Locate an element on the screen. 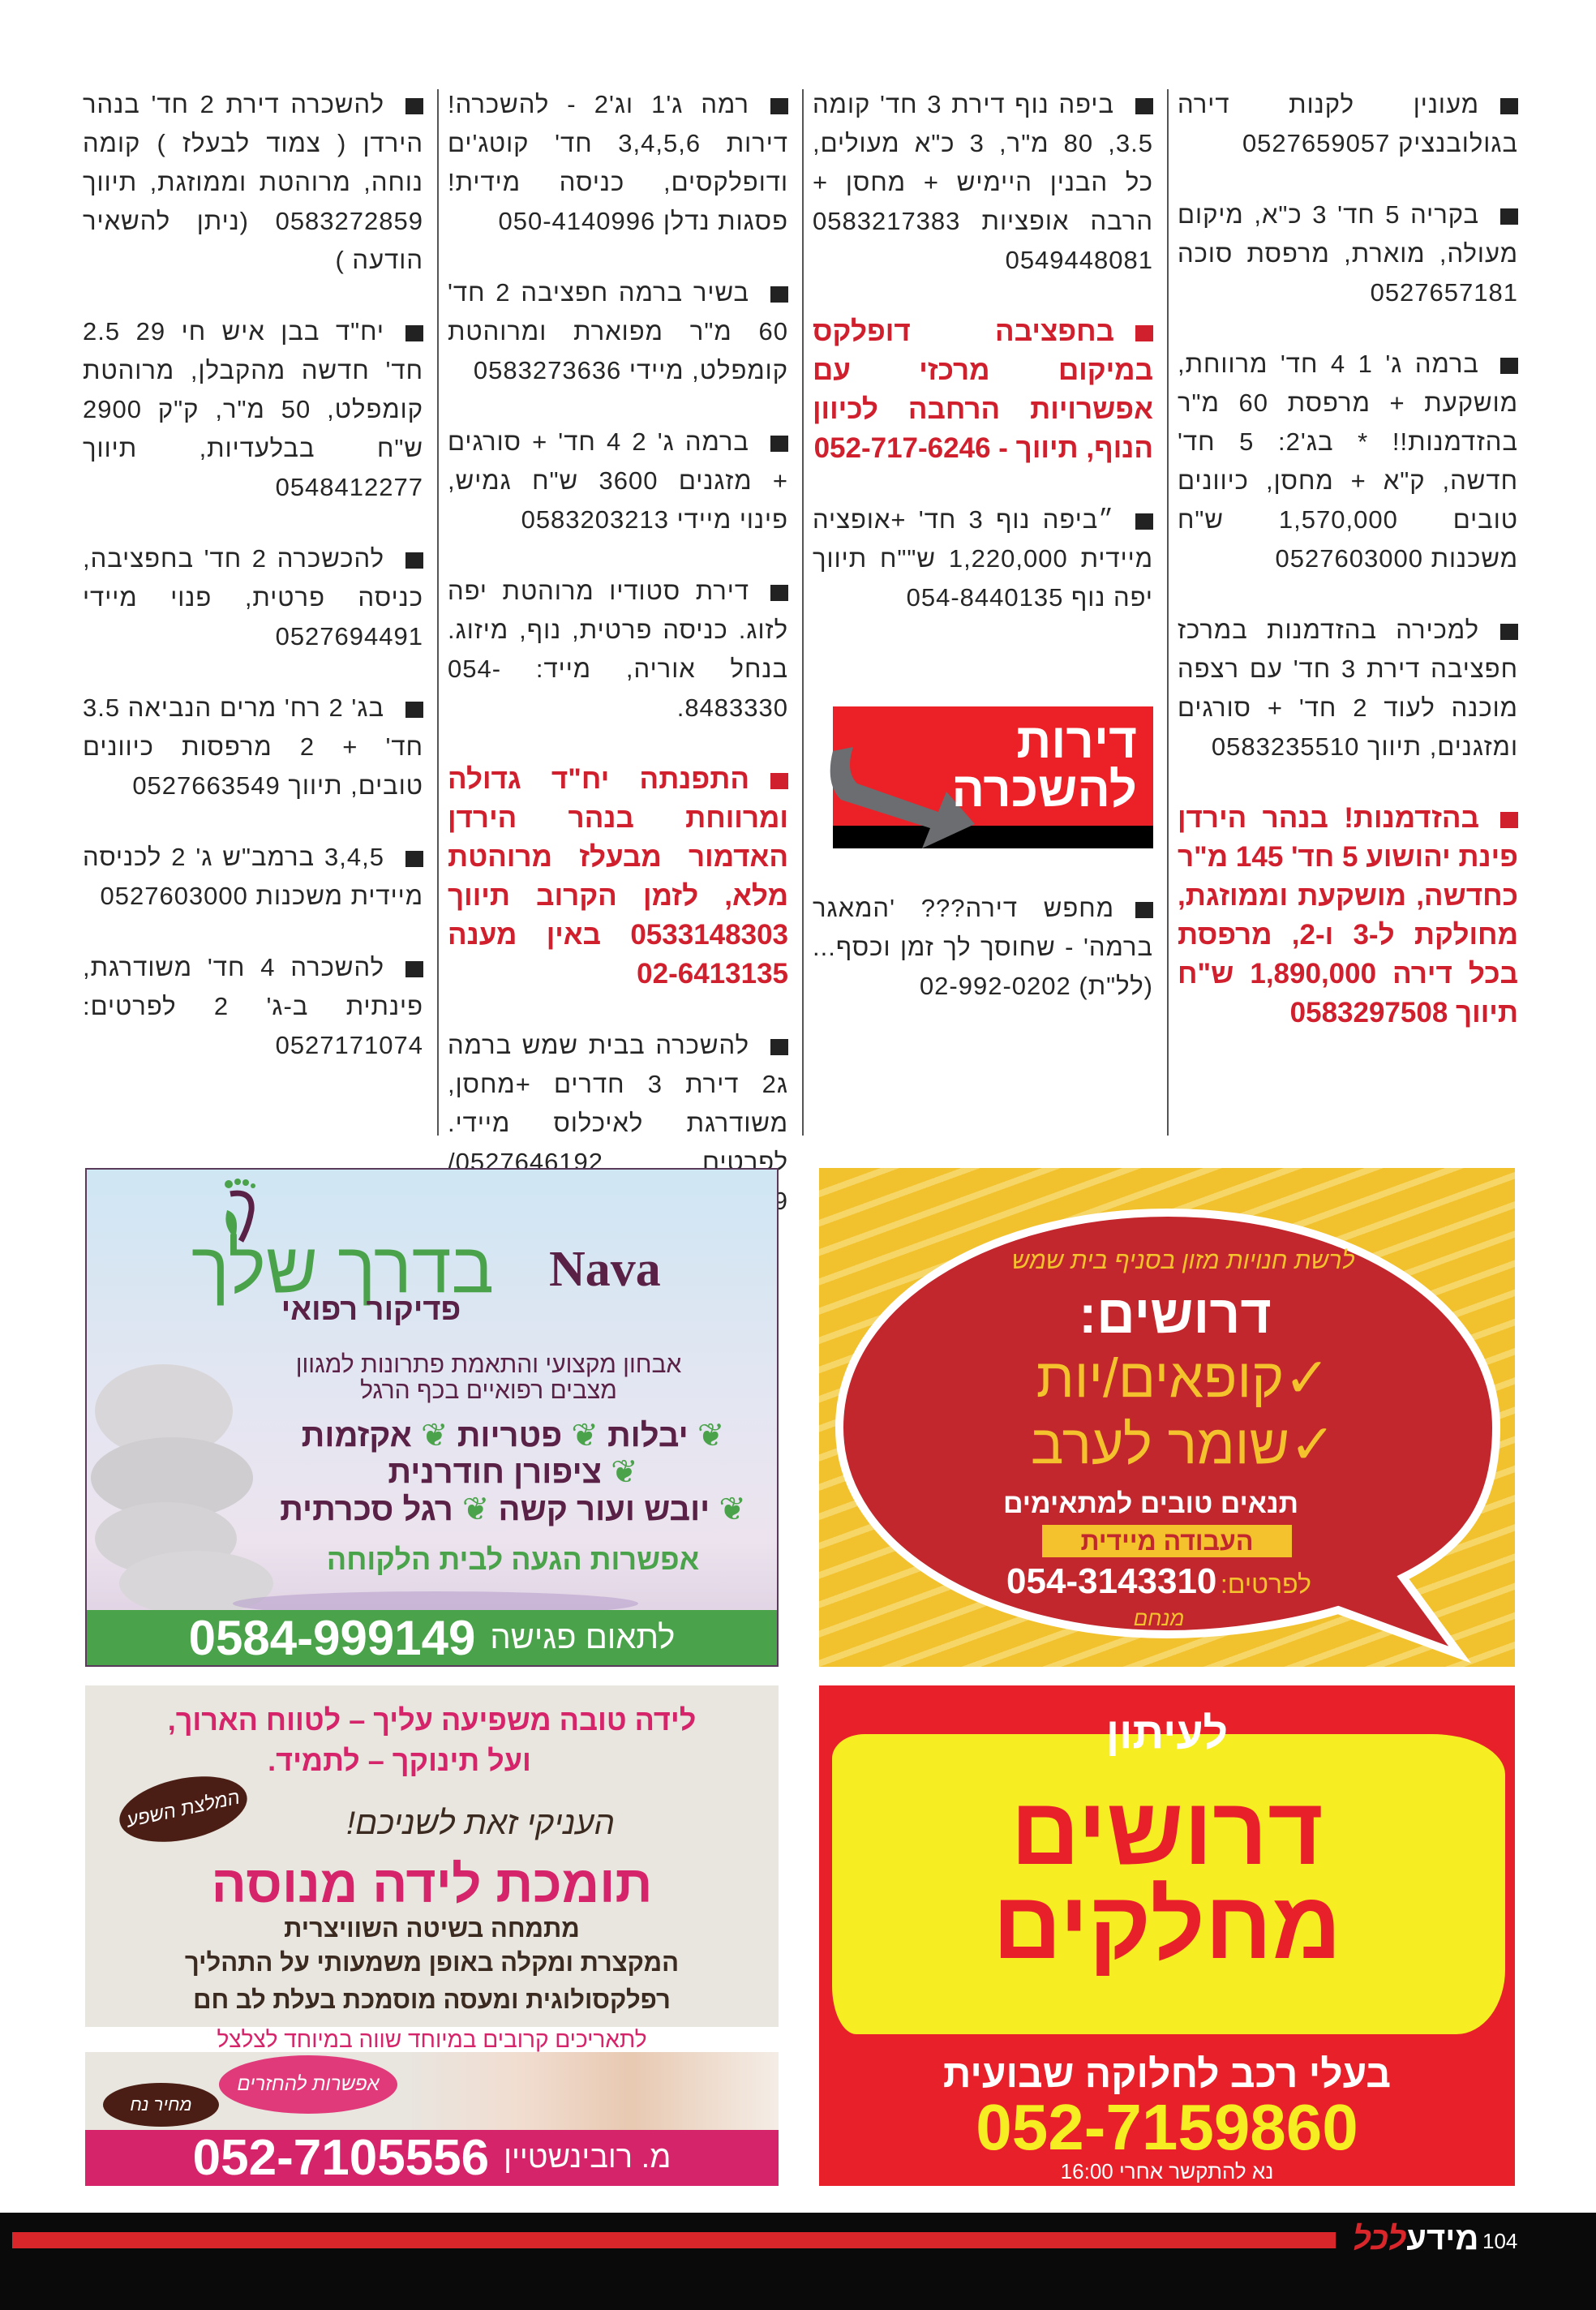 The width and height of the screenshot is (1596, 2310). contact-name: מנחם is located at coordinates (1159, 1618).